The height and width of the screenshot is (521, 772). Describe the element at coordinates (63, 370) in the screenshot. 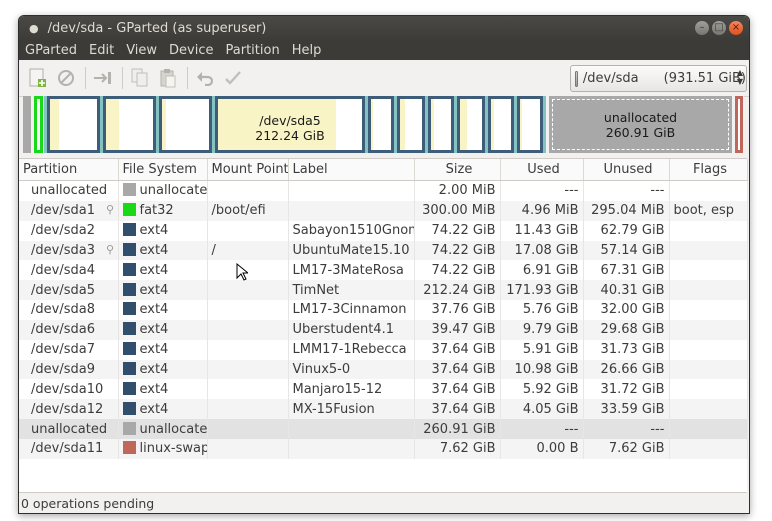

I see `partition-name: /dev/sda9` at that location.